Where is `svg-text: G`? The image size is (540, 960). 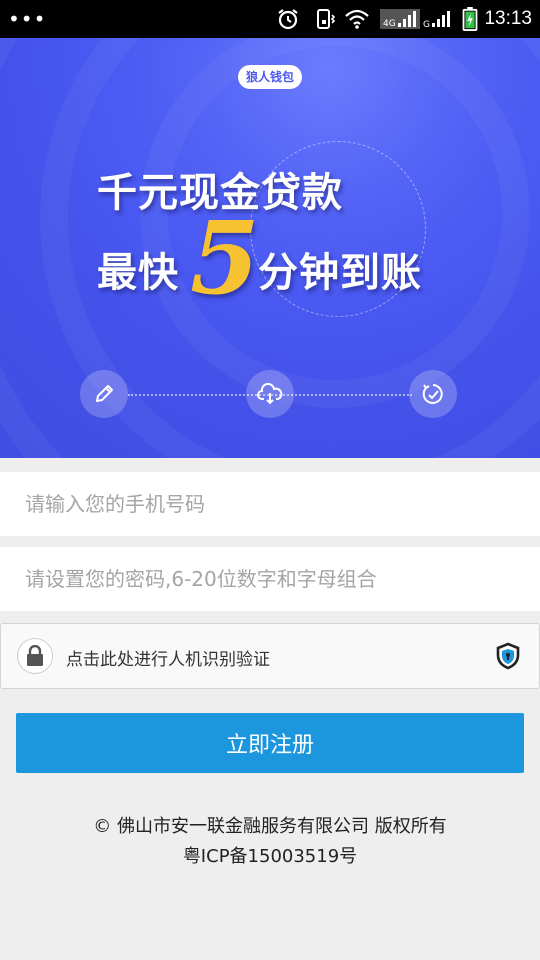
svg-text: G is located at coordinates (426, 25).